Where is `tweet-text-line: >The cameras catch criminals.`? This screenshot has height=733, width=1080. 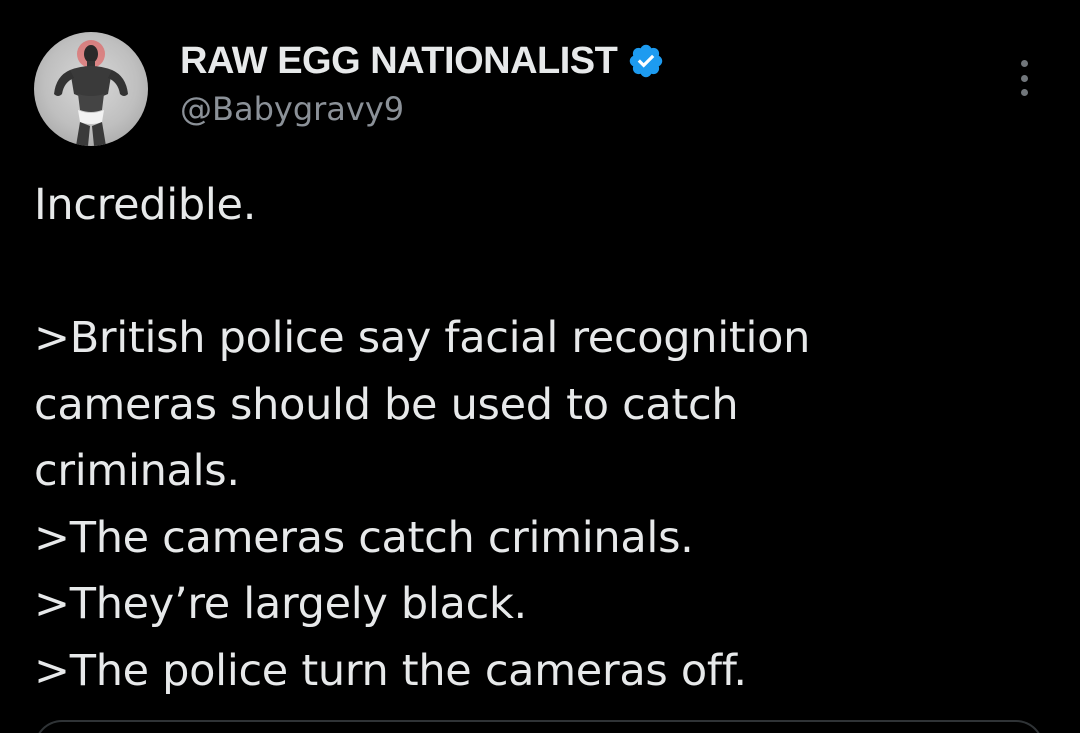 tweet-text-line: >The cameras catch criminals. is located at coordinates (364, 537).